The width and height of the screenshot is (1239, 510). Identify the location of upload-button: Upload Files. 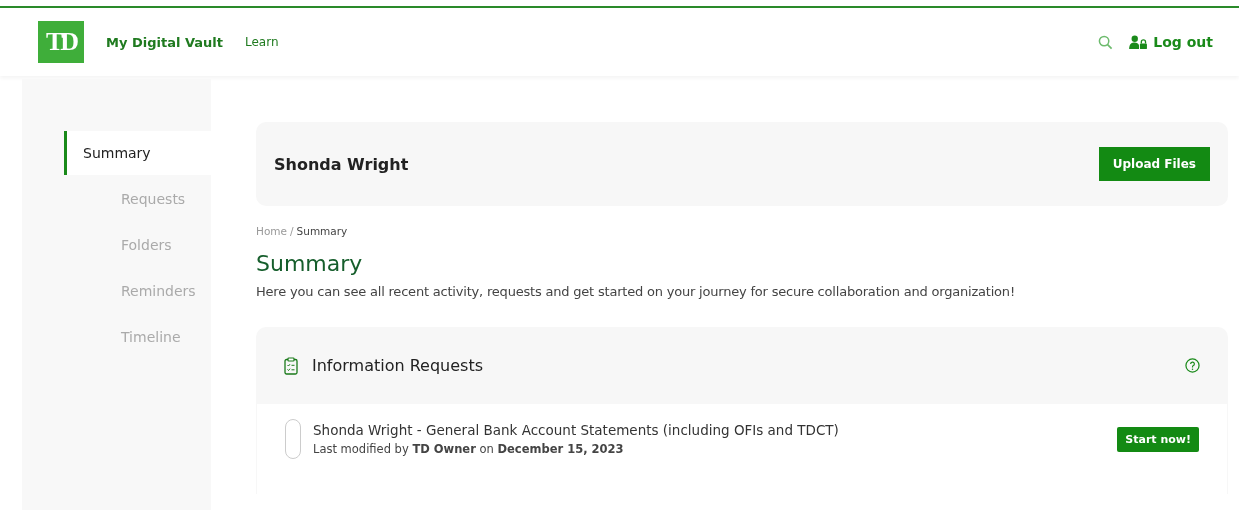
(1154, 164).